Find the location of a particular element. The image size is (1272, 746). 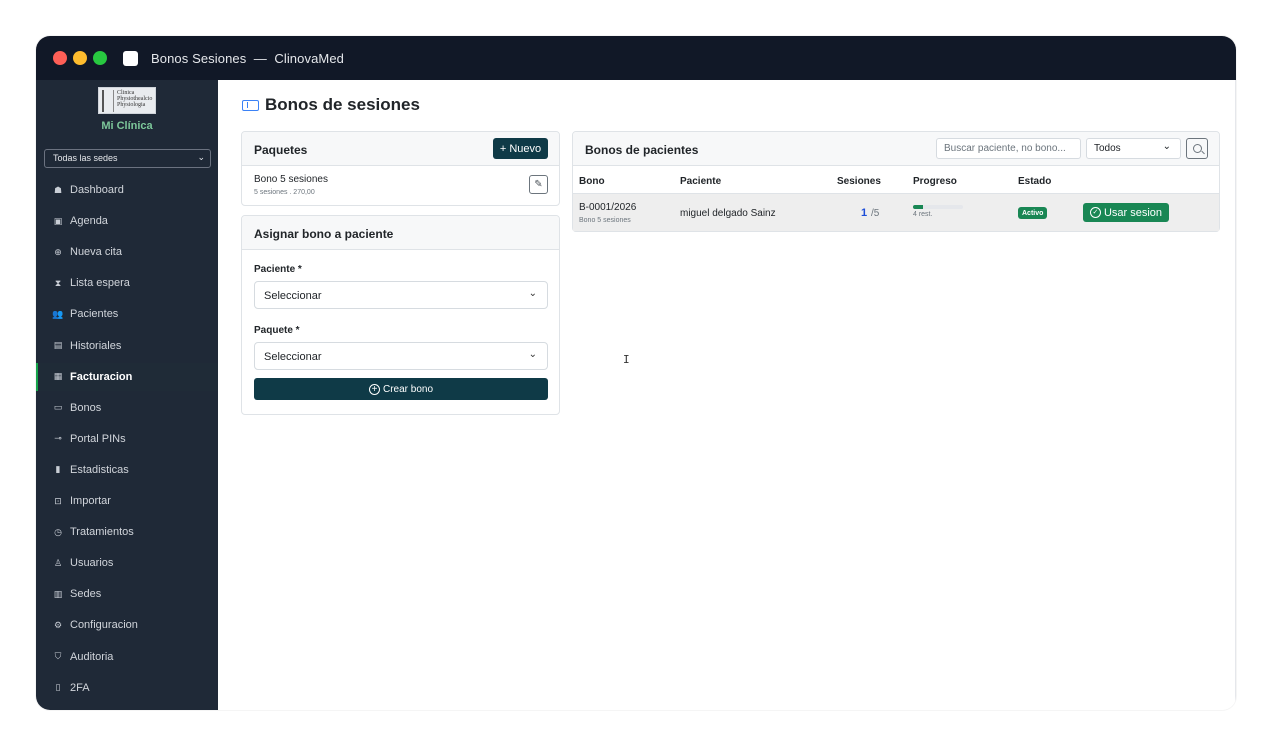

packages-title: Paquetes is located at coordinates (281, 150).